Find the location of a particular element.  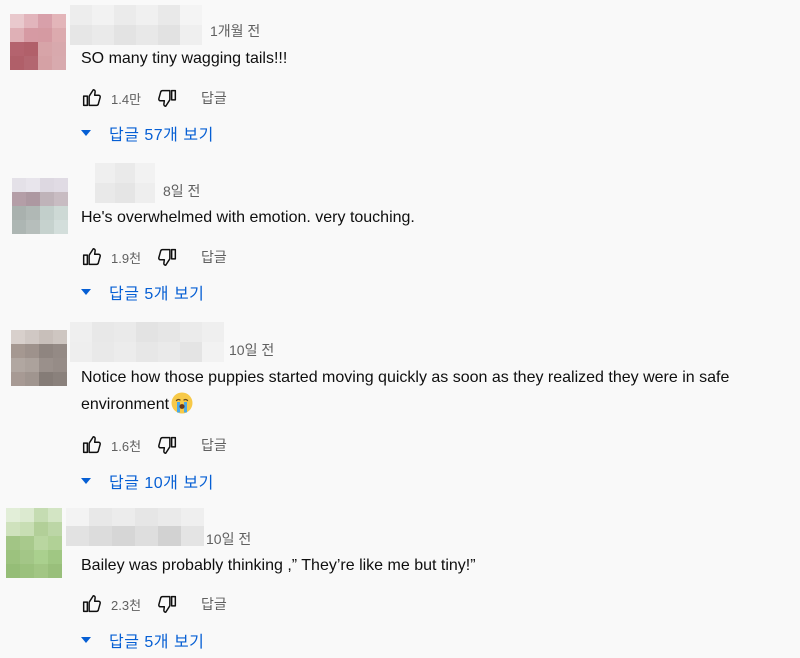

crying-face-emoji is located at coordinates (182, 403).